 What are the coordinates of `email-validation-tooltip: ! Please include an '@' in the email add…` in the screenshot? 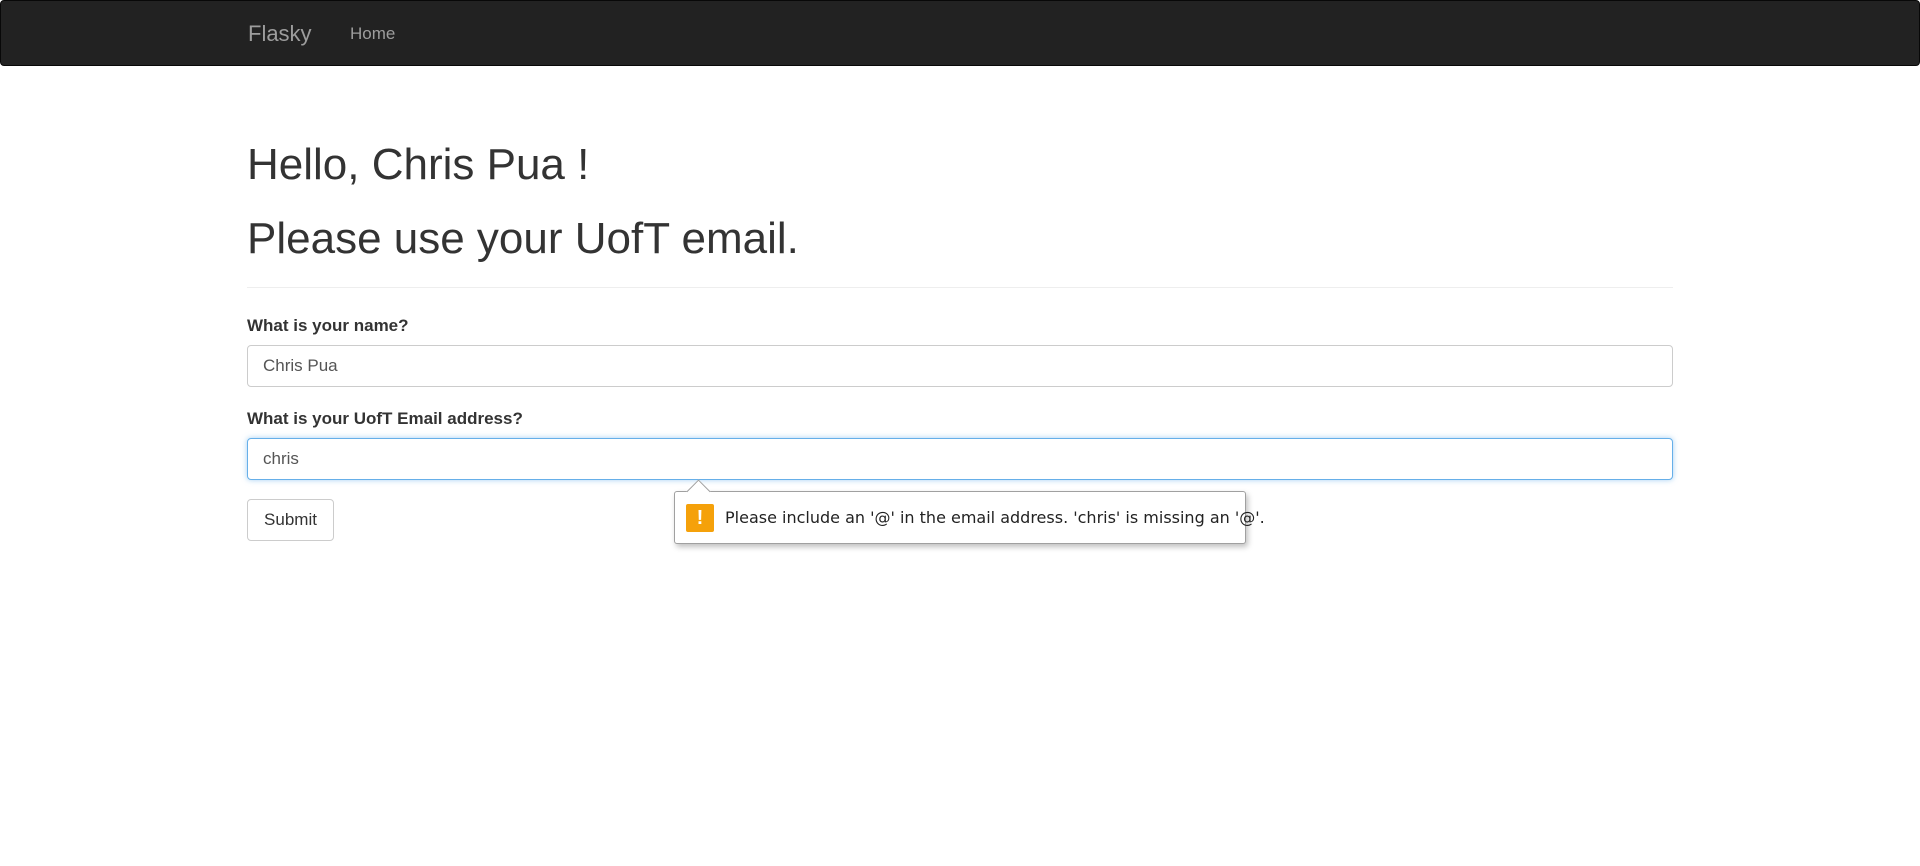 It's located at (969, 511).